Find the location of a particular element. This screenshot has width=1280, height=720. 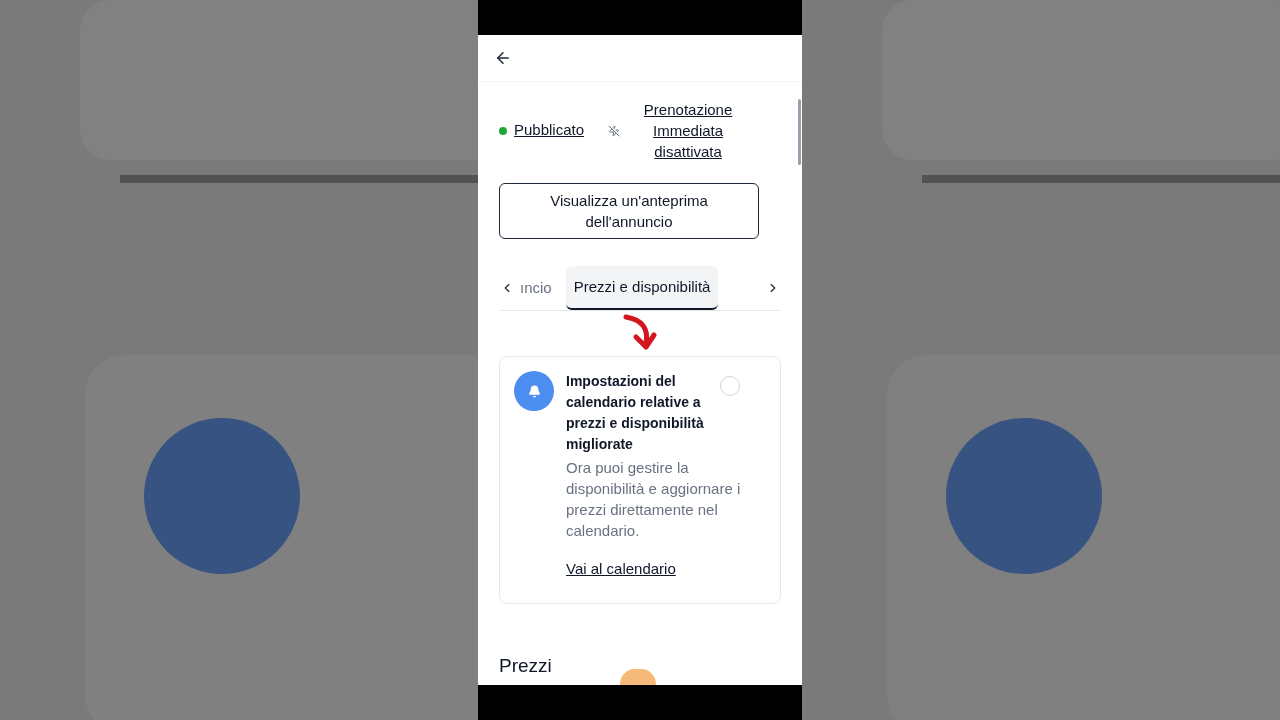

radio-button is located at coordinates (730, 386).